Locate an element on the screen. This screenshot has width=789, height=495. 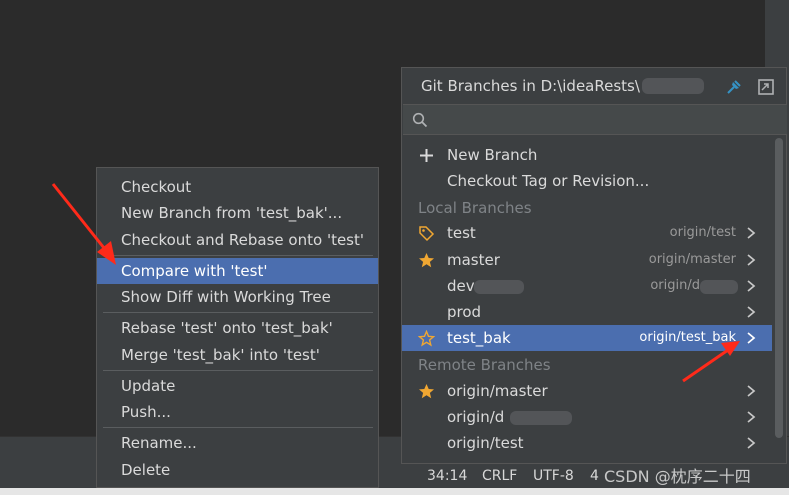
popup-scrollbar is located at coordinates (779, 288).